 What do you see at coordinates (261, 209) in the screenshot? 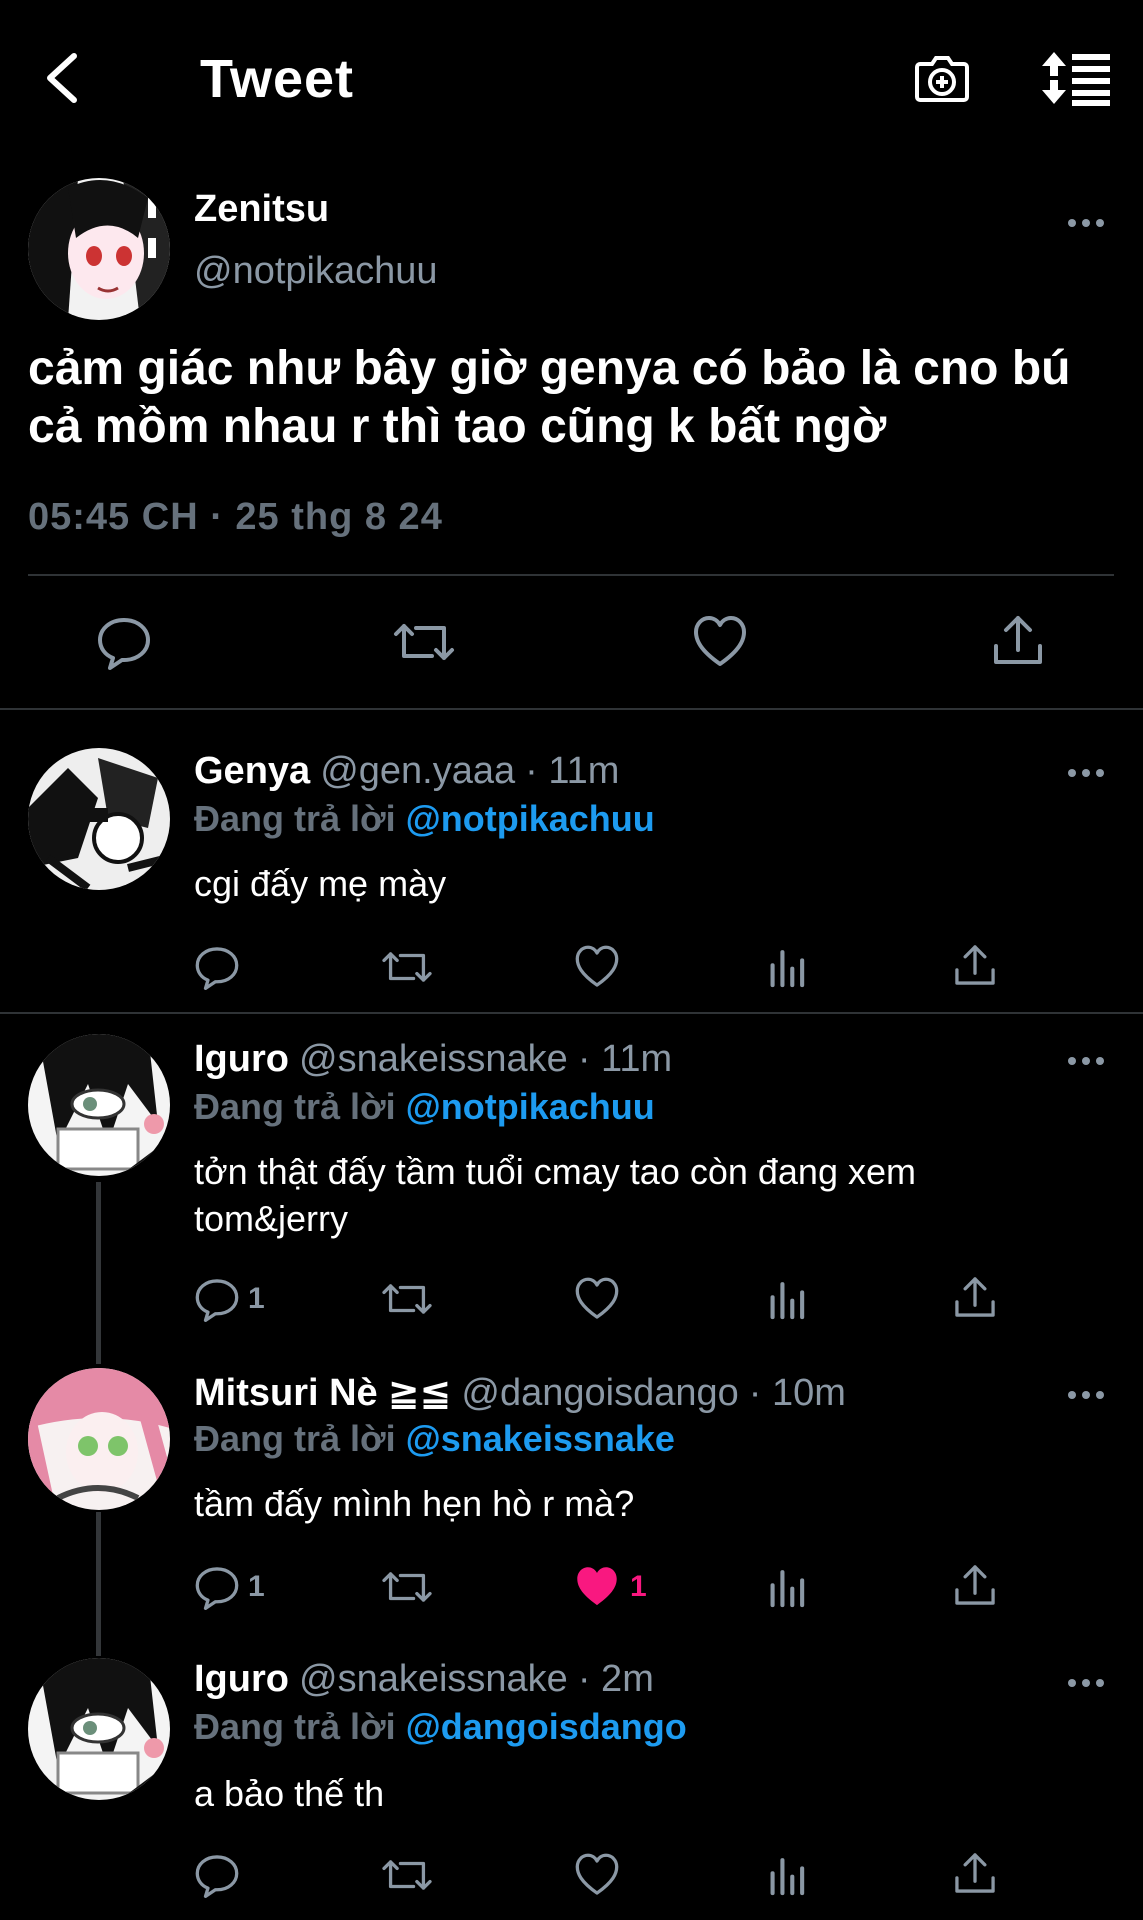
I see `author-name: Zenitsu` at bounding box center [261, 209].